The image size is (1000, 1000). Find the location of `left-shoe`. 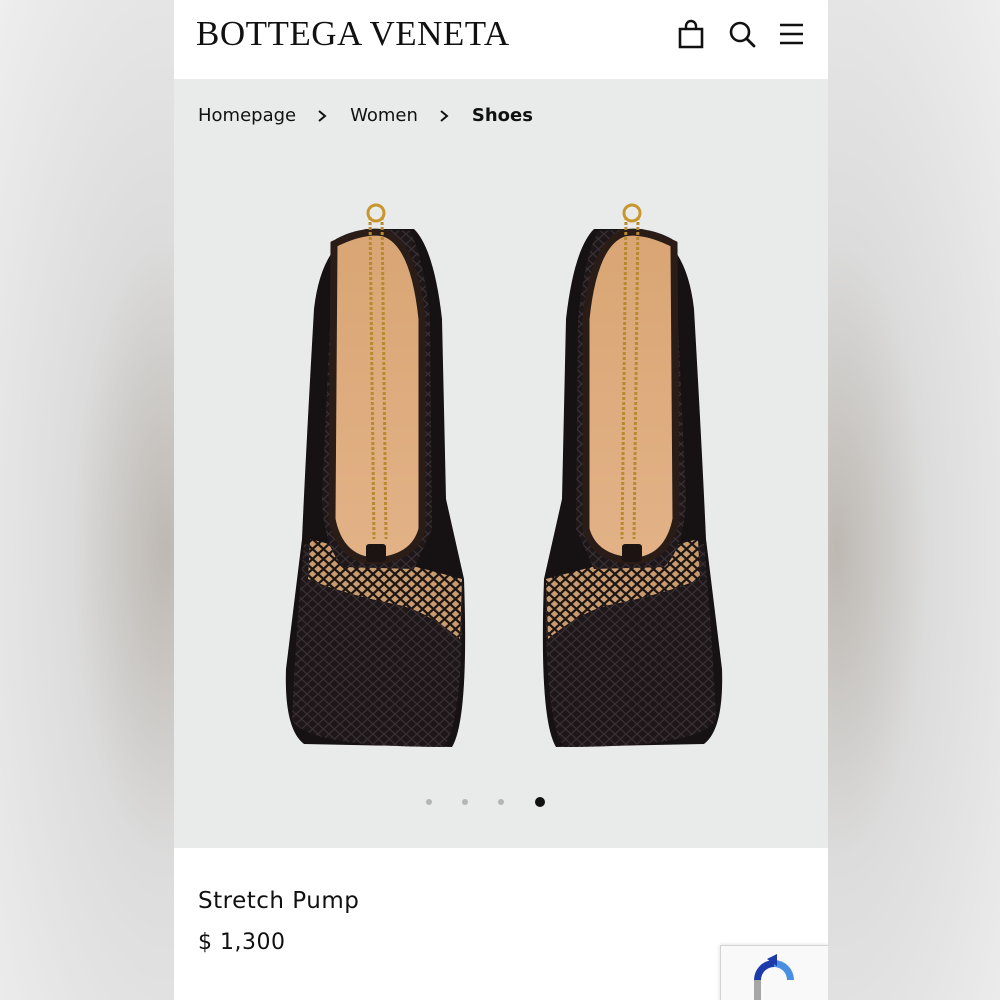

left-shoe is located at coordinates (375, 475).